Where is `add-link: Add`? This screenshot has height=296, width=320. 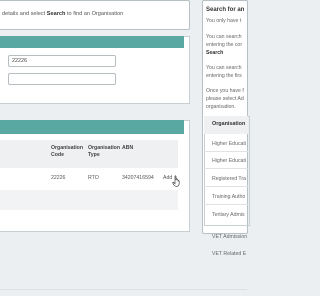
add-link: Add is located at coordinates (167, 178).